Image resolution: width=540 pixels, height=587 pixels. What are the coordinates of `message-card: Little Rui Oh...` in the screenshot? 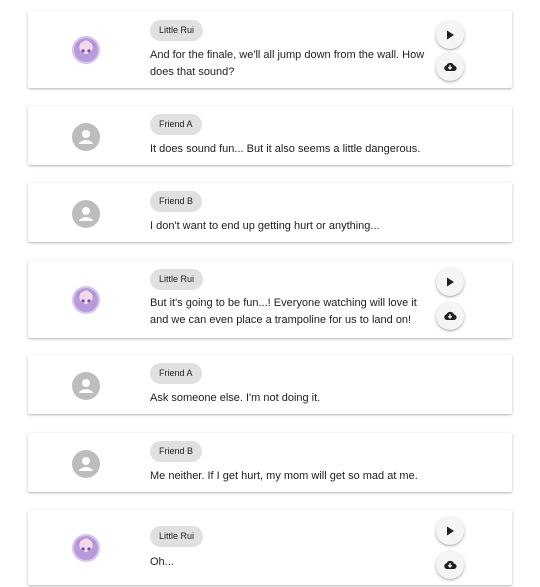 It's located at (270, 547).